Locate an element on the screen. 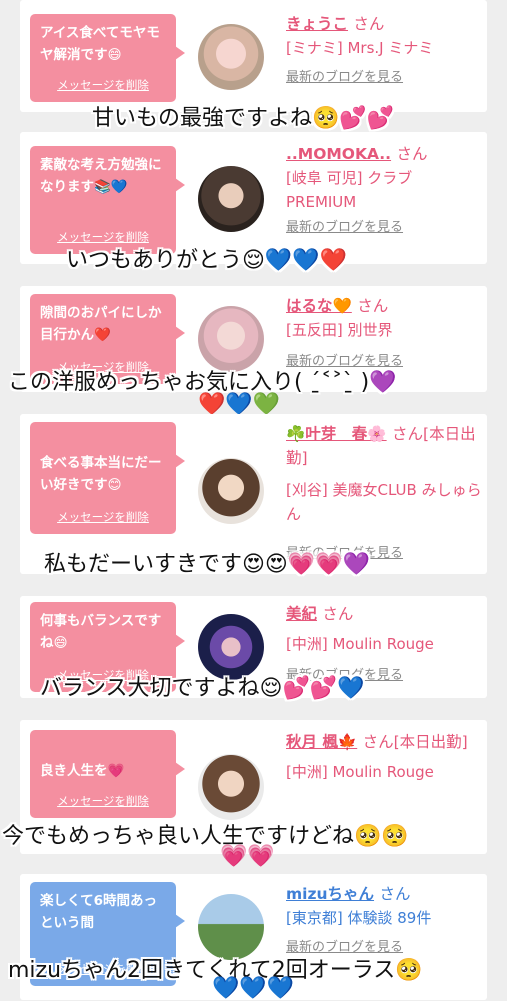 Image resolution: width=507 pixels, height=1001 pixels. message-text: アイス食べてモヤモヤ解消です😄 is located at coordinates (100, 44).